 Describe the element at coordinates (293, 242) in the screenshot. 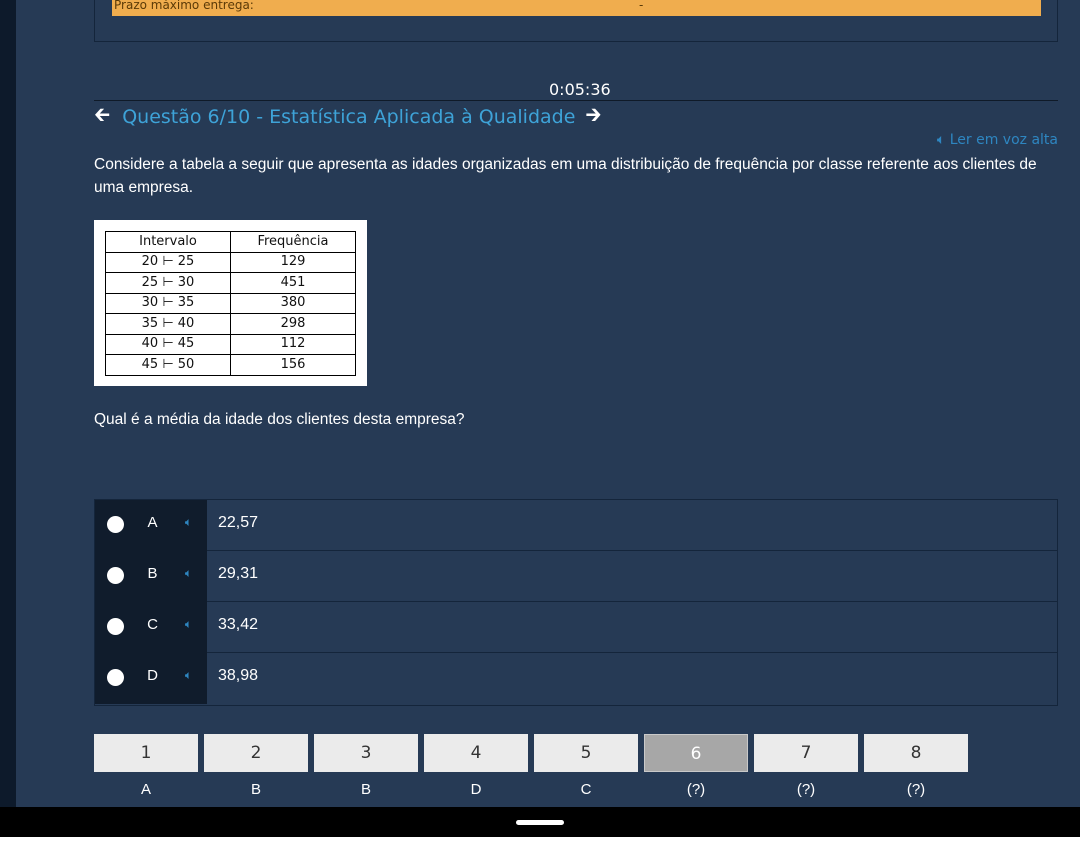

I see `table-header: Frequência` at that location.